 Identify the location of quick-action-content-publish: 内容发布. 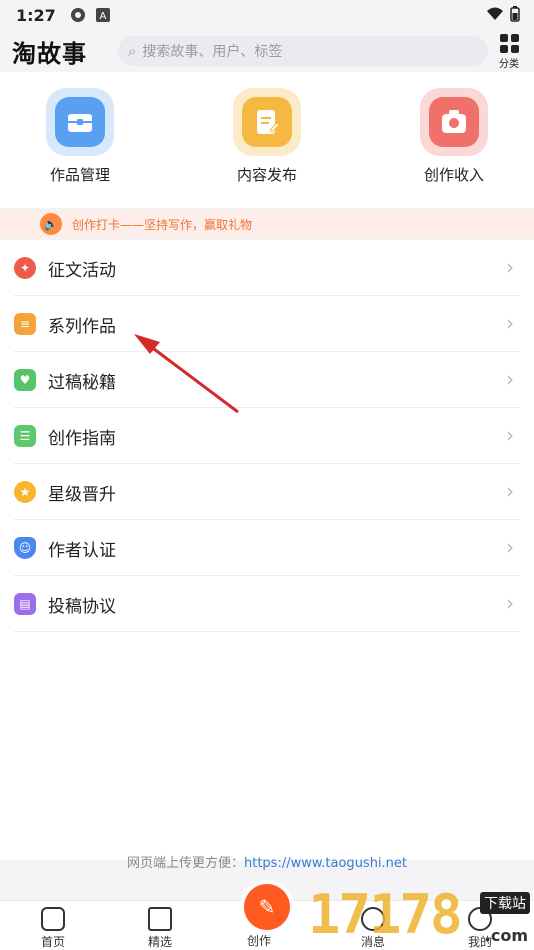
(267, 143).